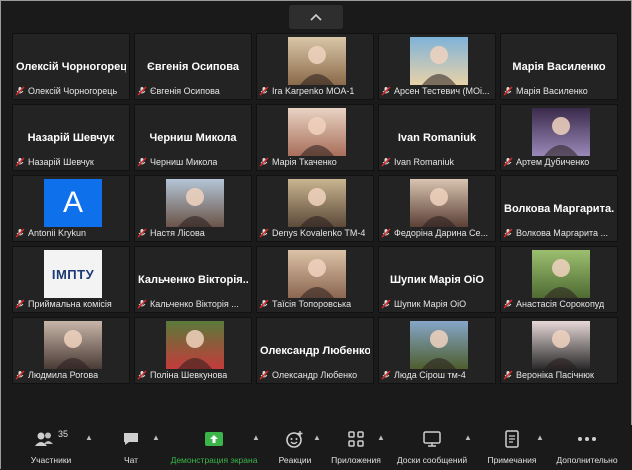  I want to click on share-screen-button: Демонстрация экрана, so click(214, 447).